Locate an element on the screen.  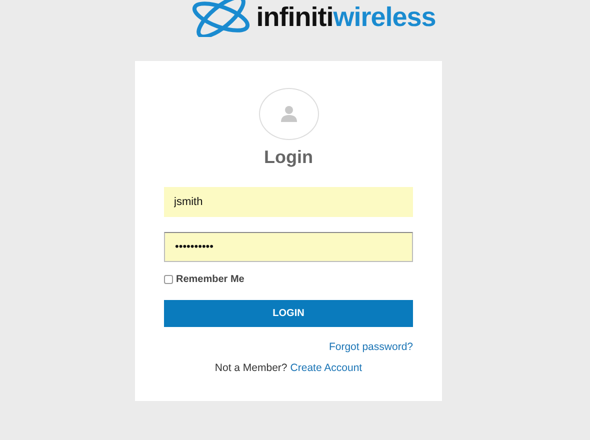
user-icon is located at coordinates (289, 114).